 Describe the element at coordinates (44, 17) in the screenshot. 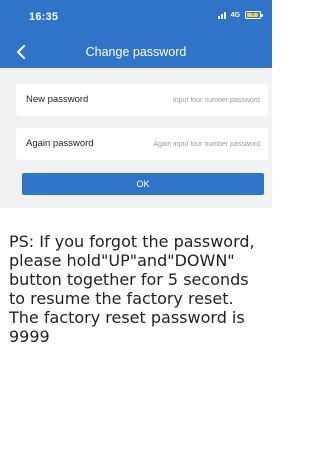

I see `status-time: 16:35` at that location.